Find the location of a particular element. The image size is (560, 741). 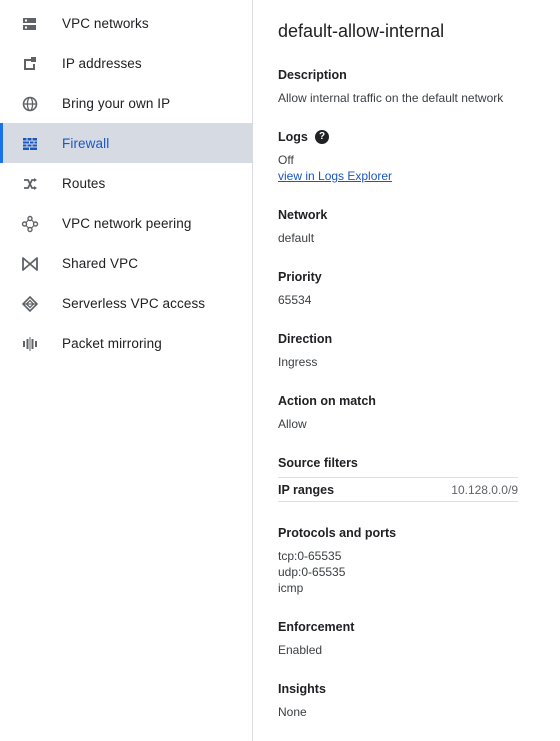

logs-value: Off is located at coordinates (286, 160).